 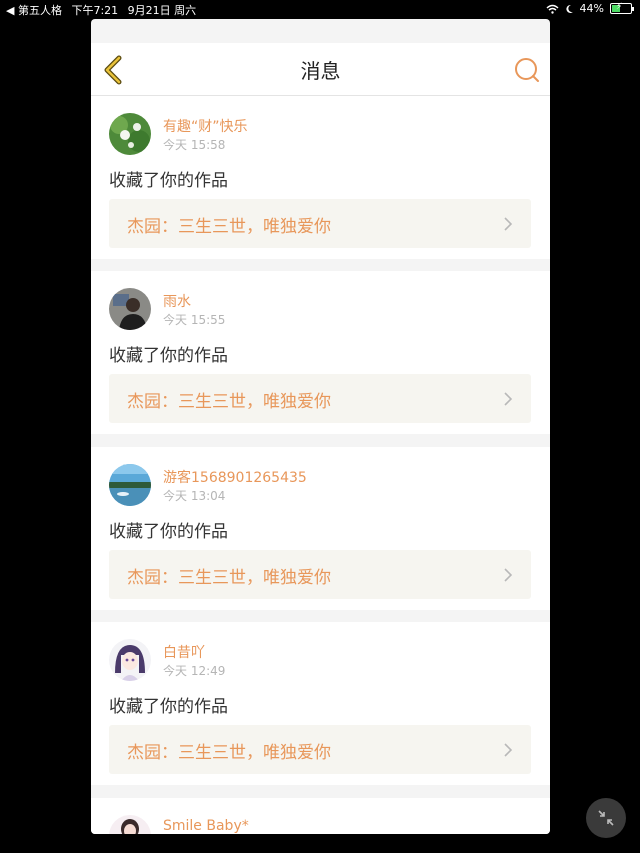 What do you see at coordinates (320, 177) in the screenshot?
I see `message-card: 有趣“财”快乐 今天 15:58 收藏了你的作品 杰园：三生三世，唯独爱你` at bounding box center [320, 177].